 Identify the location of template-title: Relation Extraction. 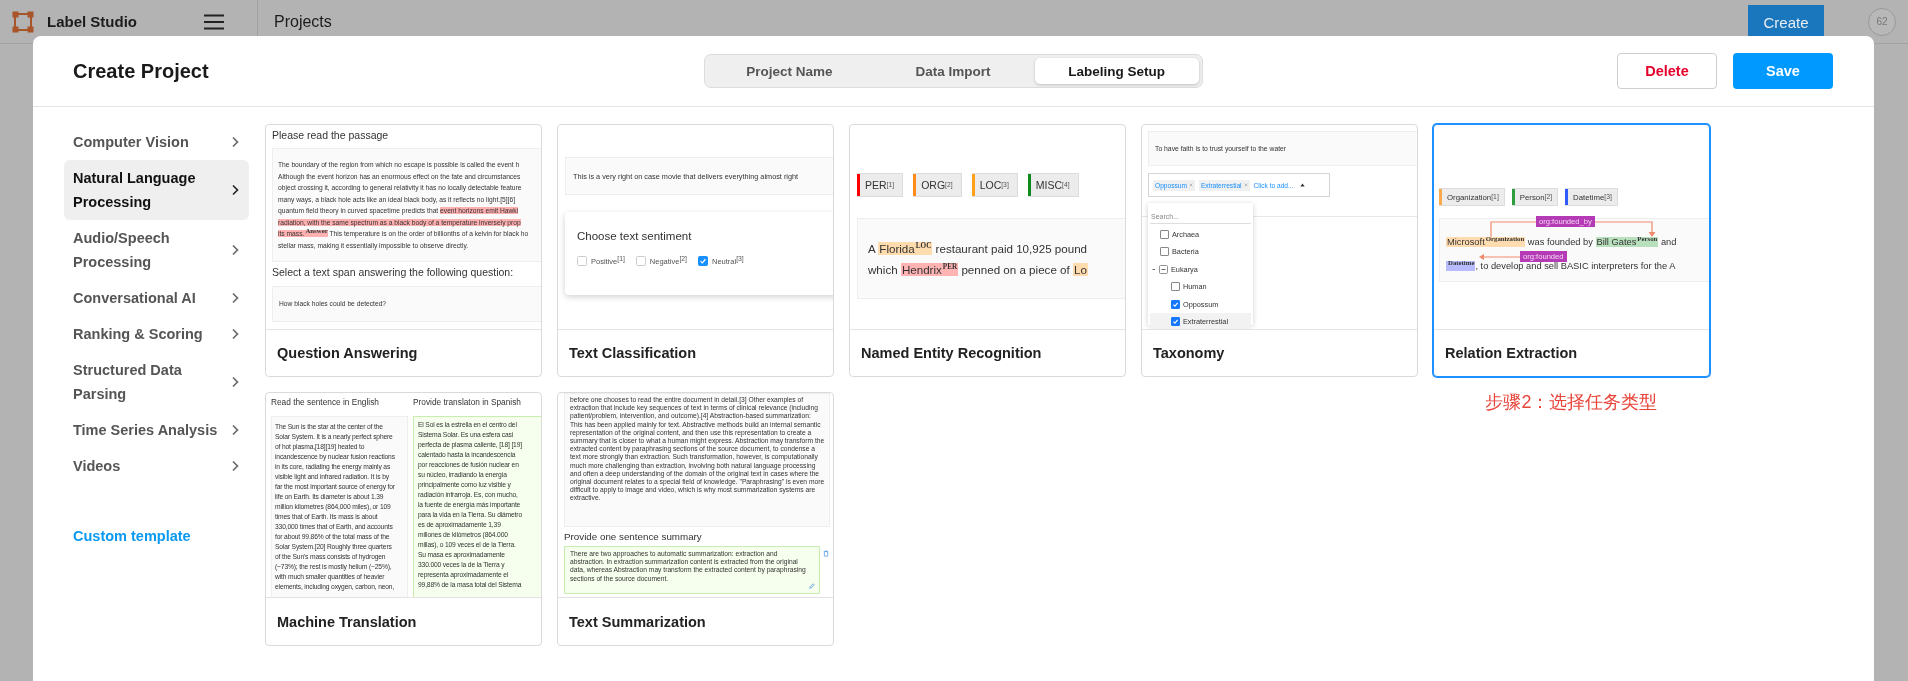
(1571, 353).